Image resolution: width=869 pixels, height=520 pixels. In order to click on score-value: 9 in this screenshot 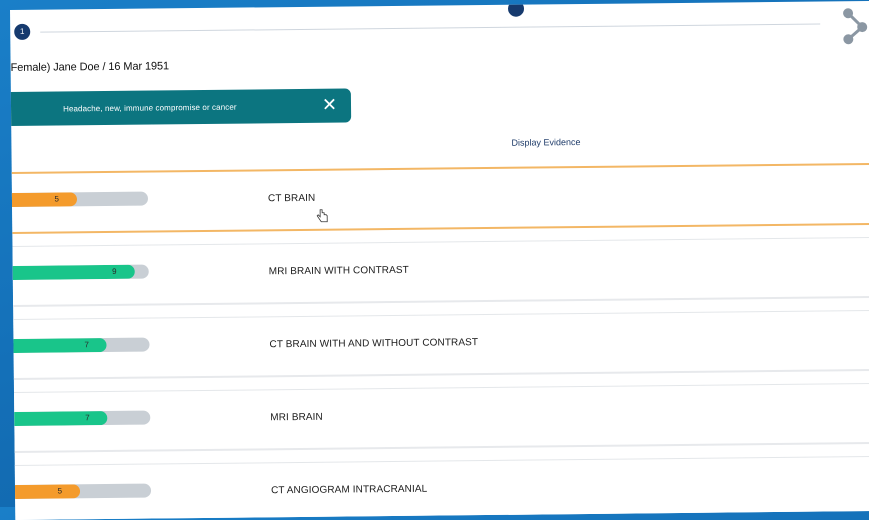, I will do `click(114, 271)`.